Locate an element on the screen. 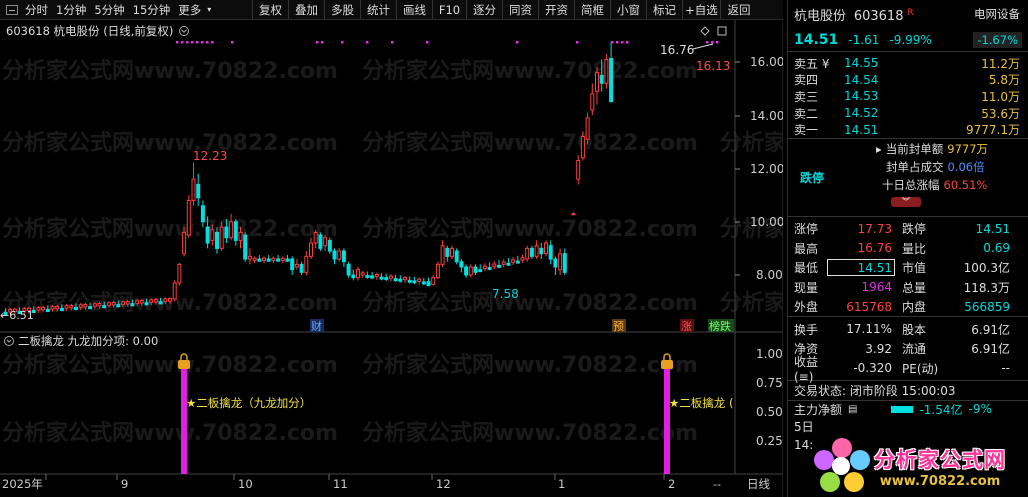 The width and height of the screenshot is (1028, 497). toolbar-button: 叠加 is located at coordinates (306, 9).